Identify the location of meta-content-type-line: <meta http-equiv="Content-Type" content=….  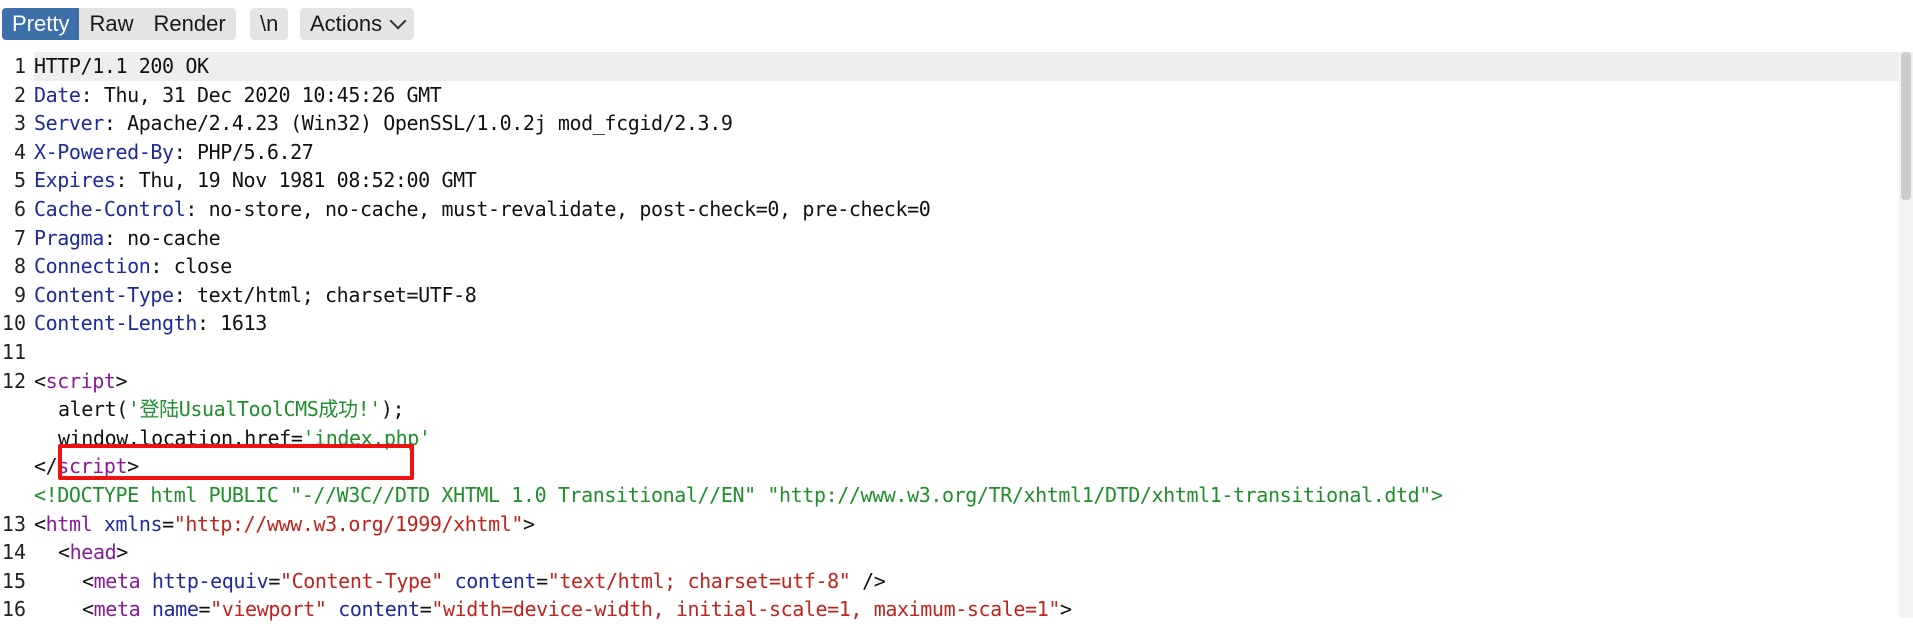
(484, 581).